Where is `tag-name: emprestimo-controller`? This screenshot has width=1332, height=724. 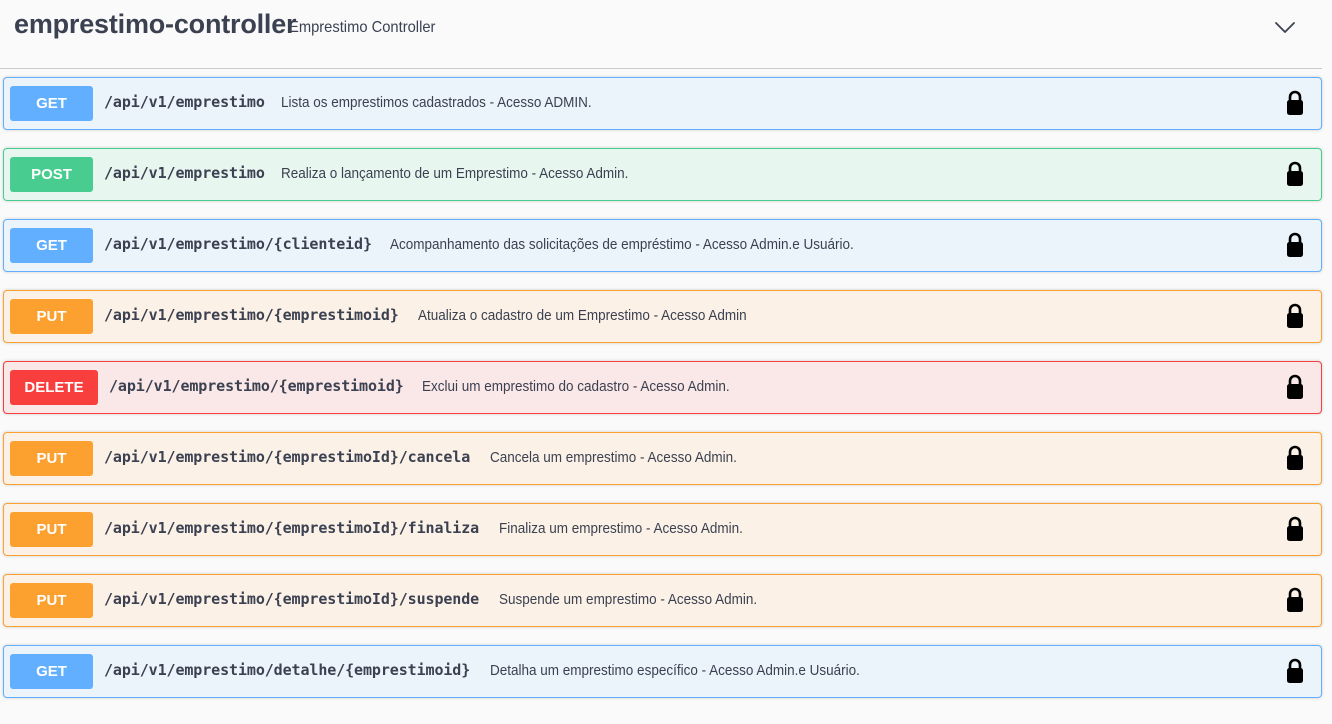 tag-name: emprestimo-controller is located at coordinates (155, 24).